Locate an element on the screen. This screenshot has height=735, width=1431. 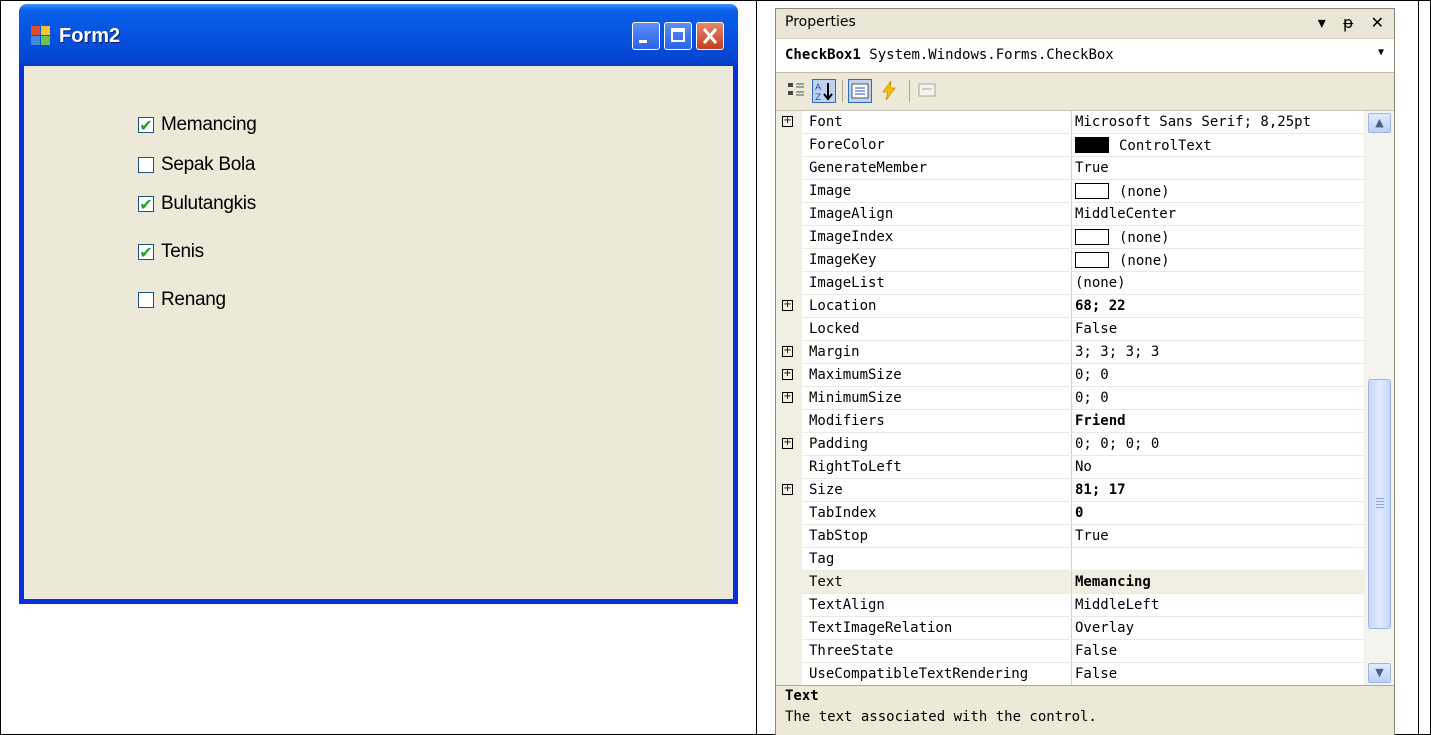
property-row: ImageIndex (none) is located at coordinates (1070, 237).